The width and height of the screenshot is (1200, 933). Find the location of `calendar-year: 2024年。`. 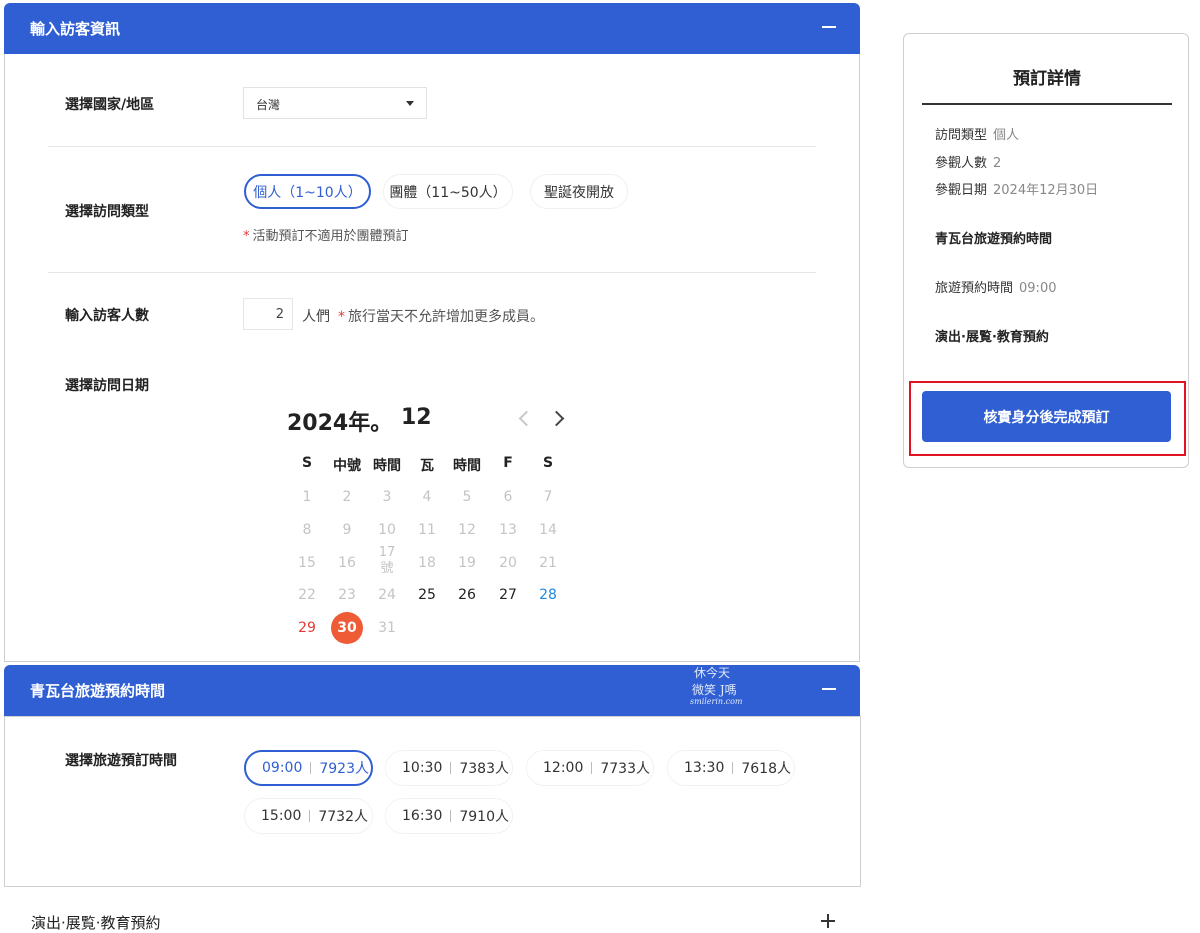

calendar-year: 2024年。 is located at coordinates (340, 423).